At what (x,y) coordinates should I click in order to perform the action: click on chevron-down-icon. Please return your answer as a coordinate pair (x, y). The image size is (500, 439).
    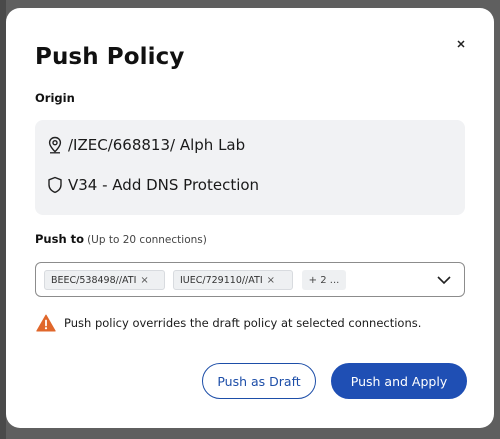
    Looking at the image, I should click on (444, 280).